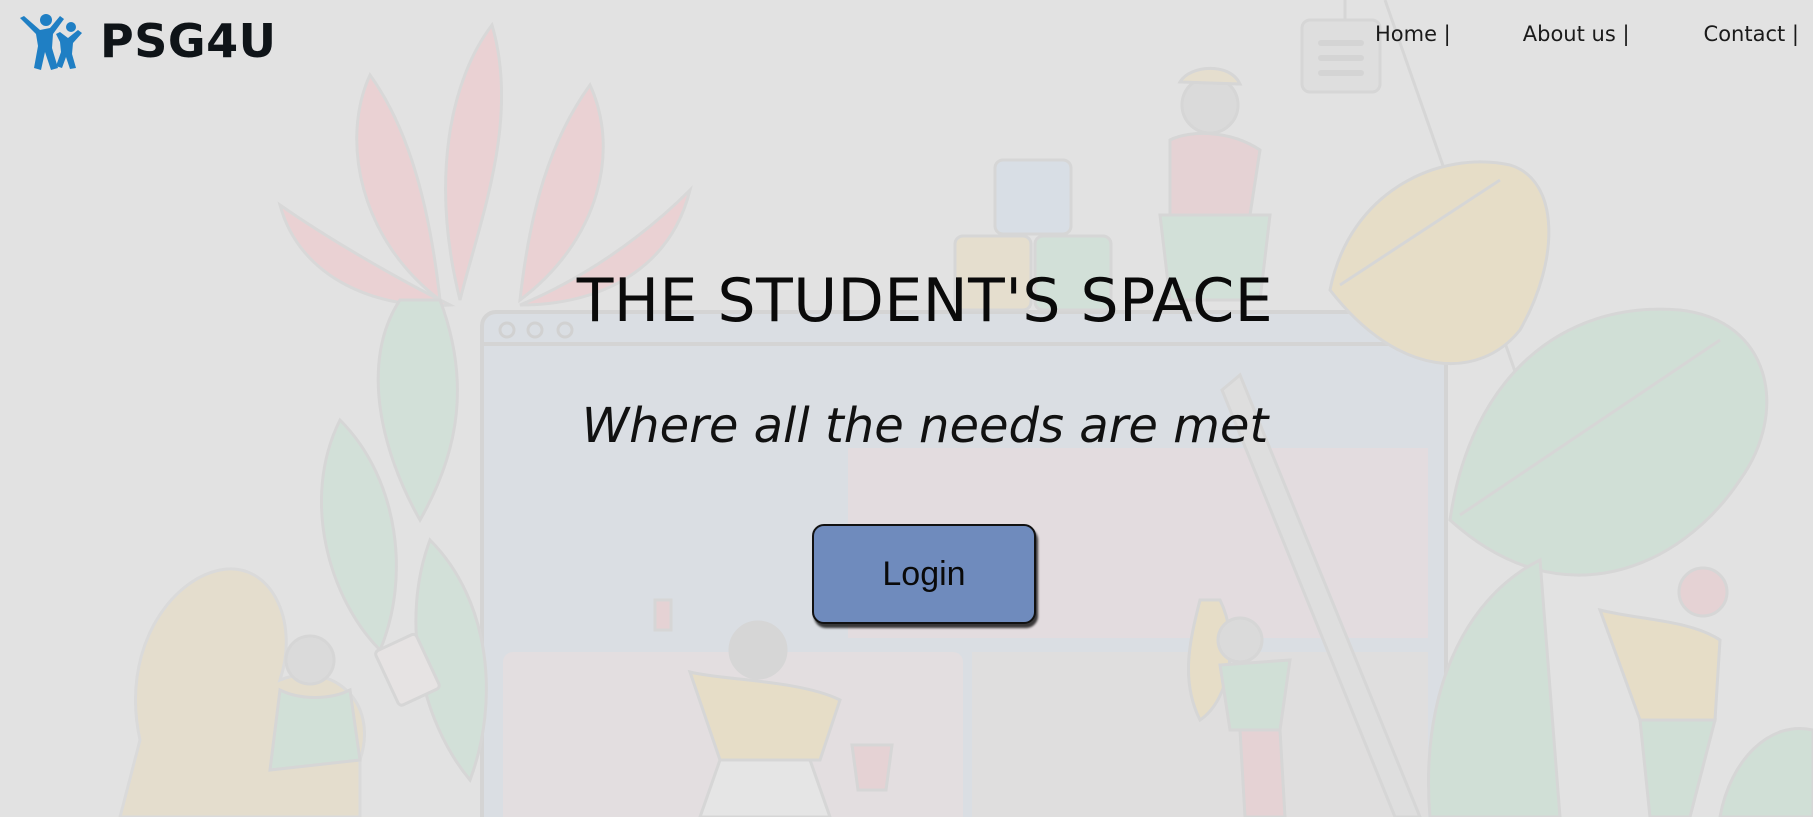  Describe the element at coordinates (906, 40) in the screenshot. I see `top-navigation-bar: PSG4U Home | About us | Contact |` at that location.